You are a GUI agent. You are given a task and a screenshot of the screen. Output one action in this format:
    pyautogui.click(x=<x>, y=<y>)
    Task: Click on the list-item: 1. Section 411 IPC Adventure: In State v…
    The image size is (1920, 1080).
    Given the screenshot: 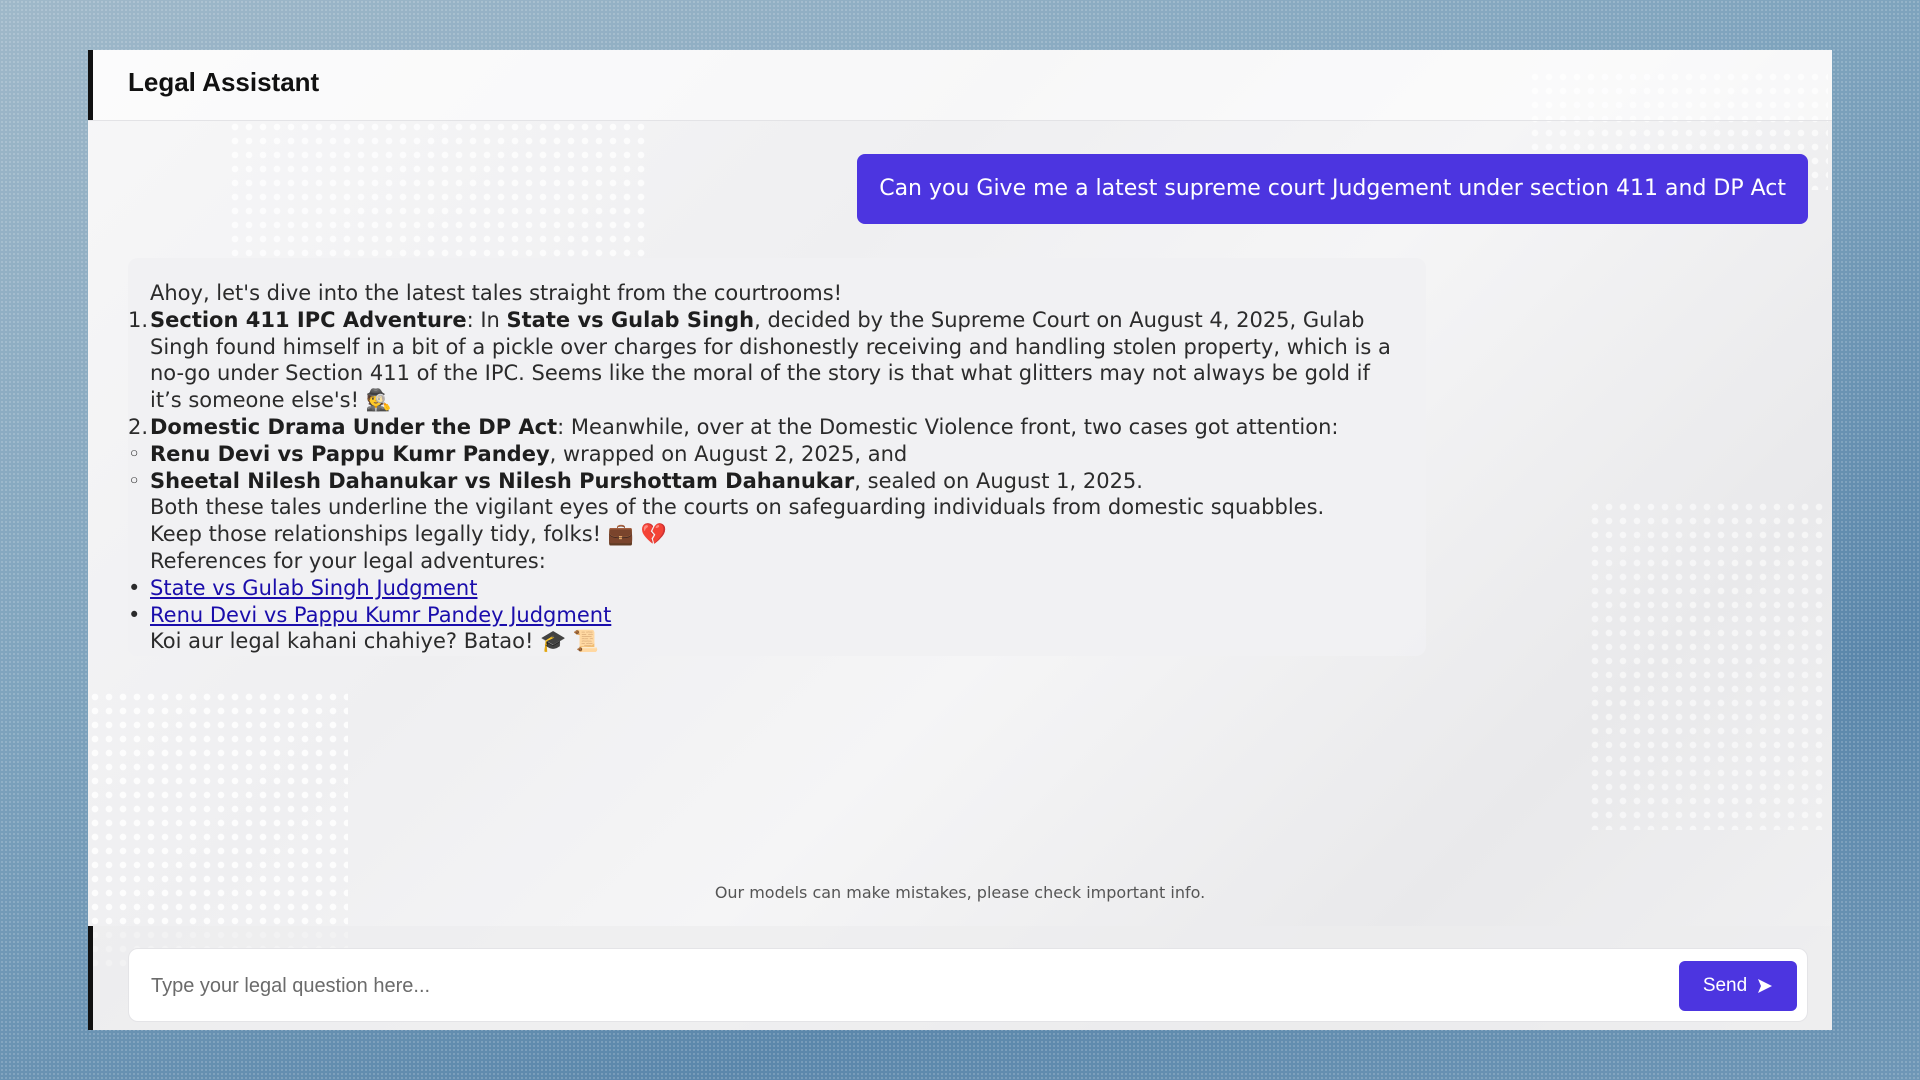 What is the action you would take?
    pyautogui.click(x=766, y=360)
    